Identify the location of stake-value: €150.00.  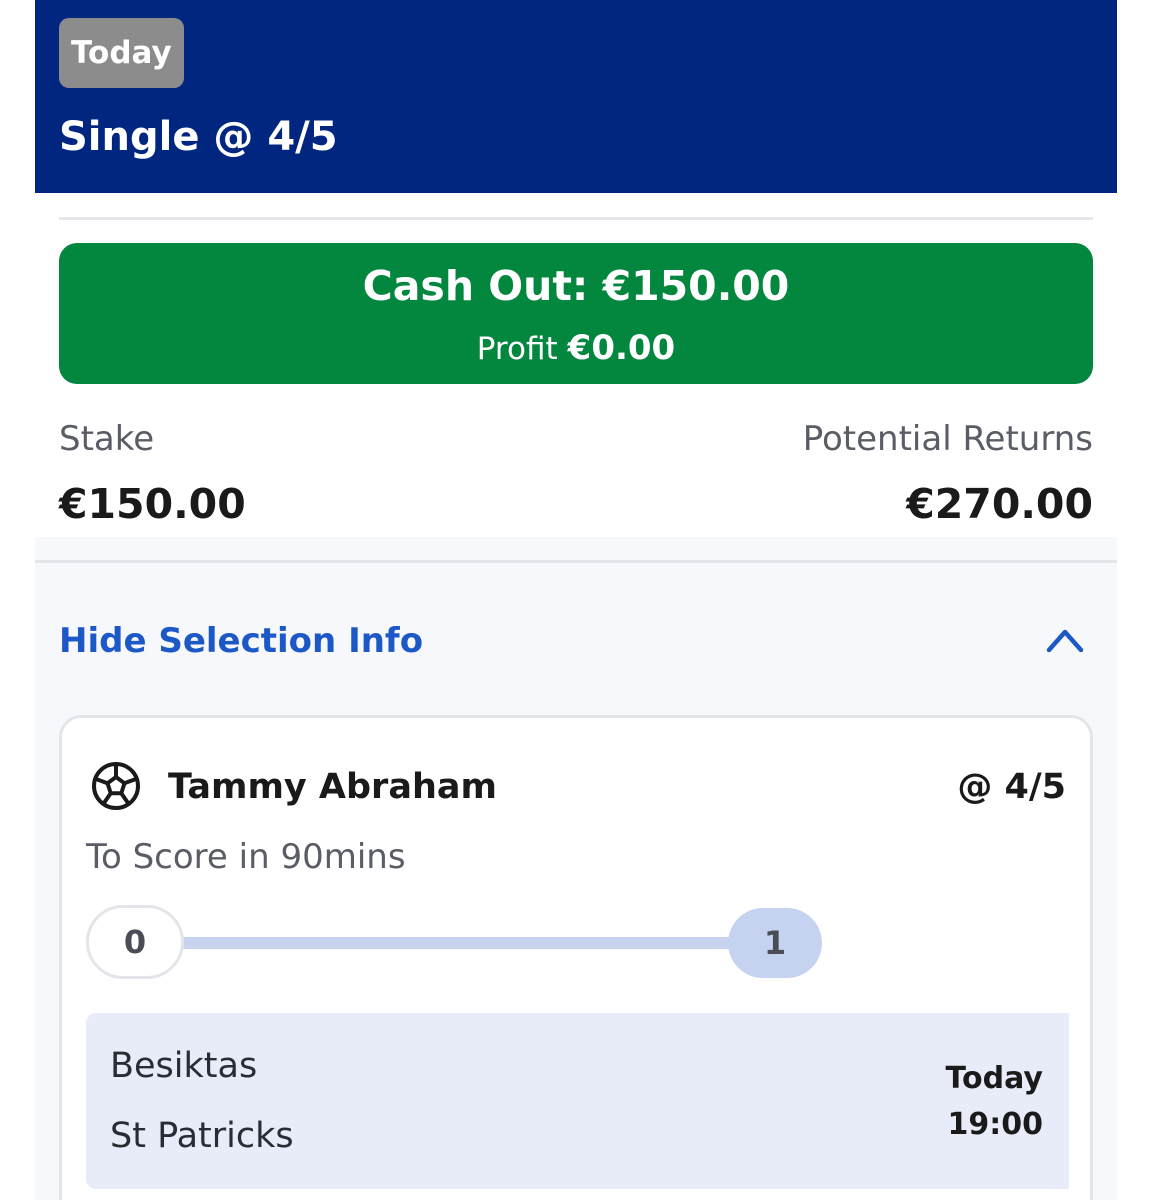
(152, 504).